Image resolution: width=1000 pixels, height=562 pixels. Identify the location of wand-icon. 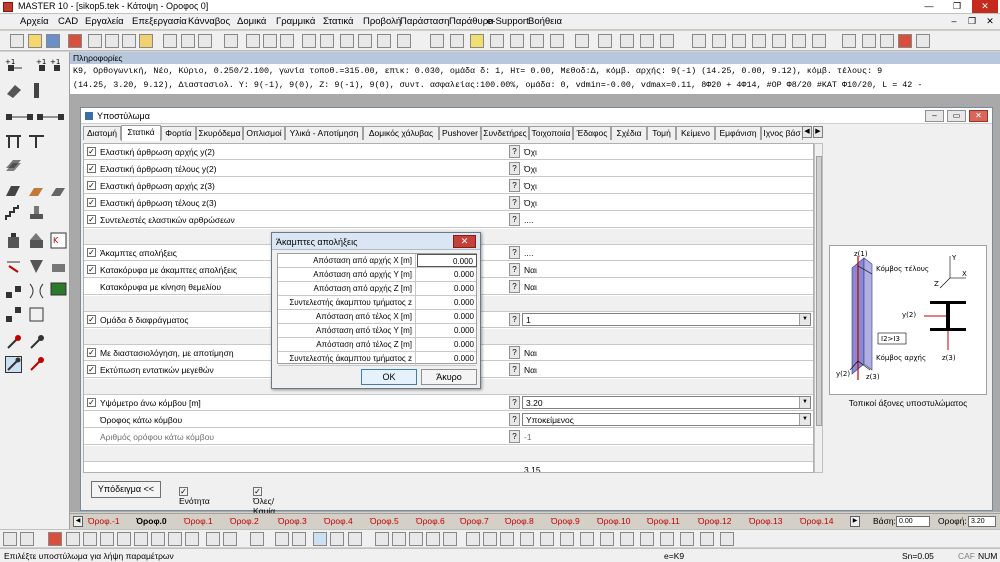
(188, 41).